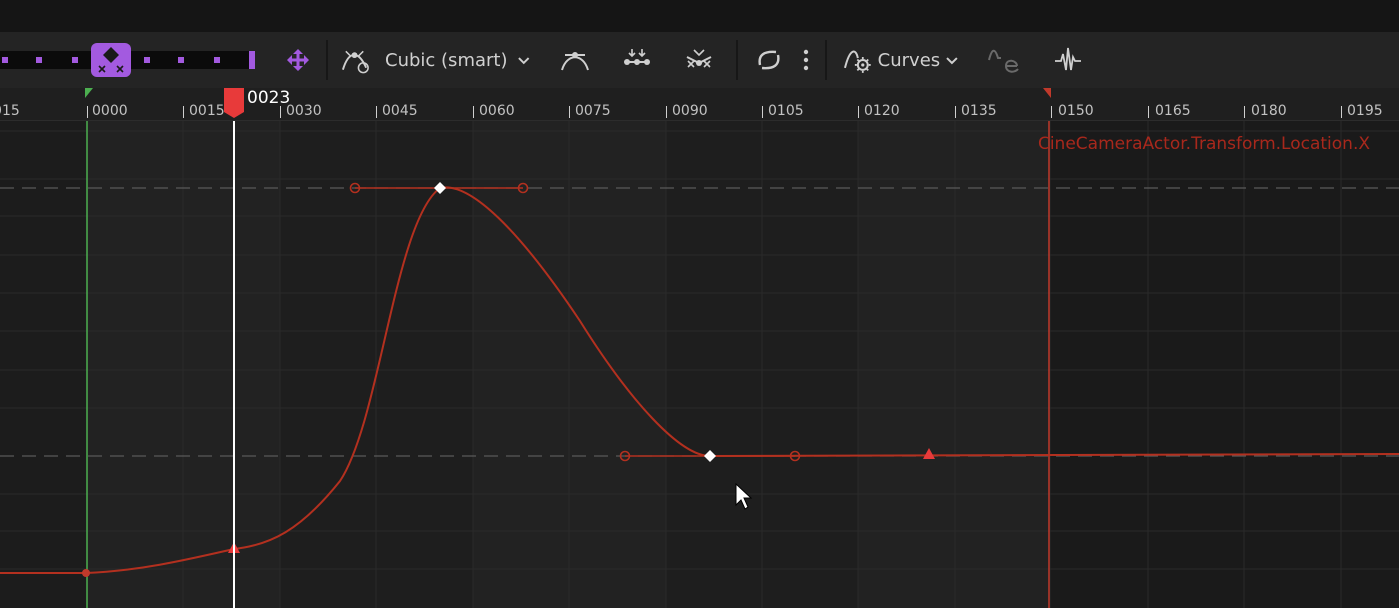 The image size is (1399, 608). I want to click on ruler-tick-label: 0150, so click(1076, 111).